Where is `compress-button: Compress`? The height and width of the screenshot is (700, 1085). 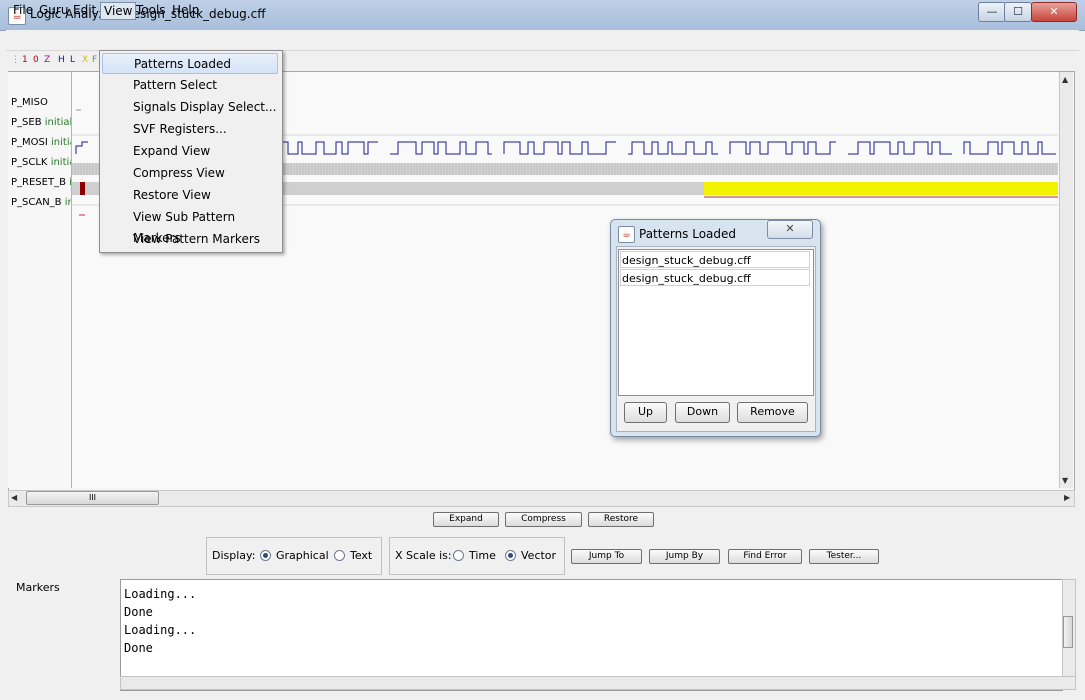 compress-button: Compress is located at coordinates (543, 519).